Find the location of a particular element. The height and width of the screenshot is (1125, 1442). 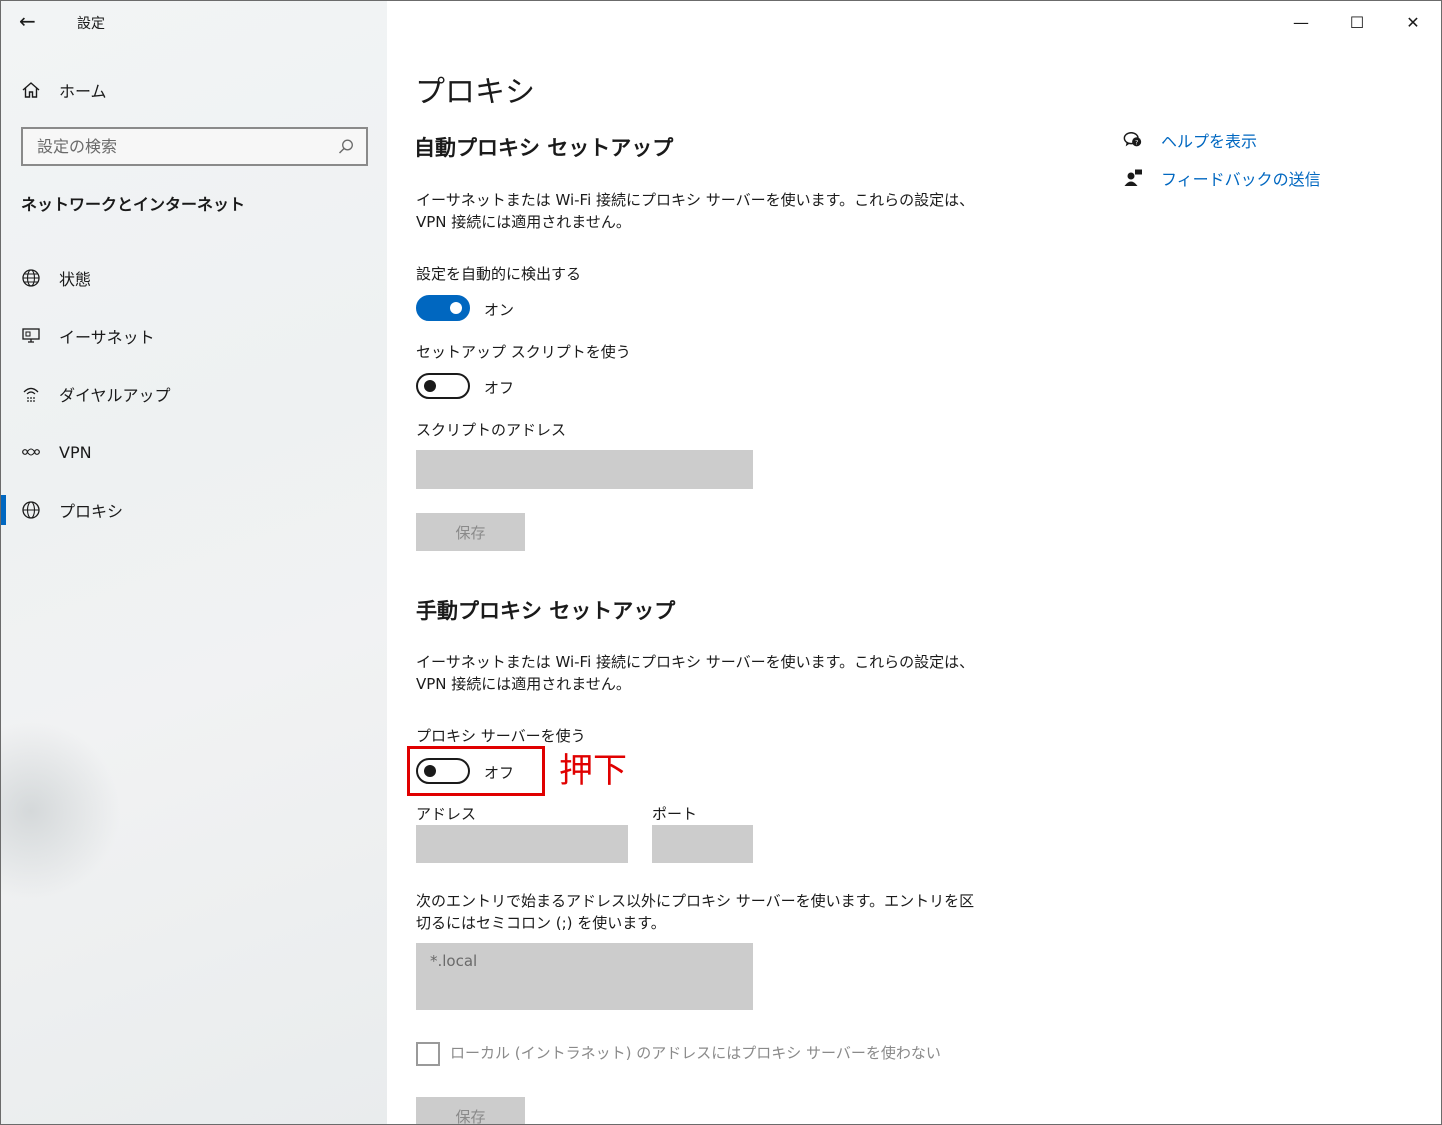

auto-detect-state: オン is located at coordinates (499, 310).